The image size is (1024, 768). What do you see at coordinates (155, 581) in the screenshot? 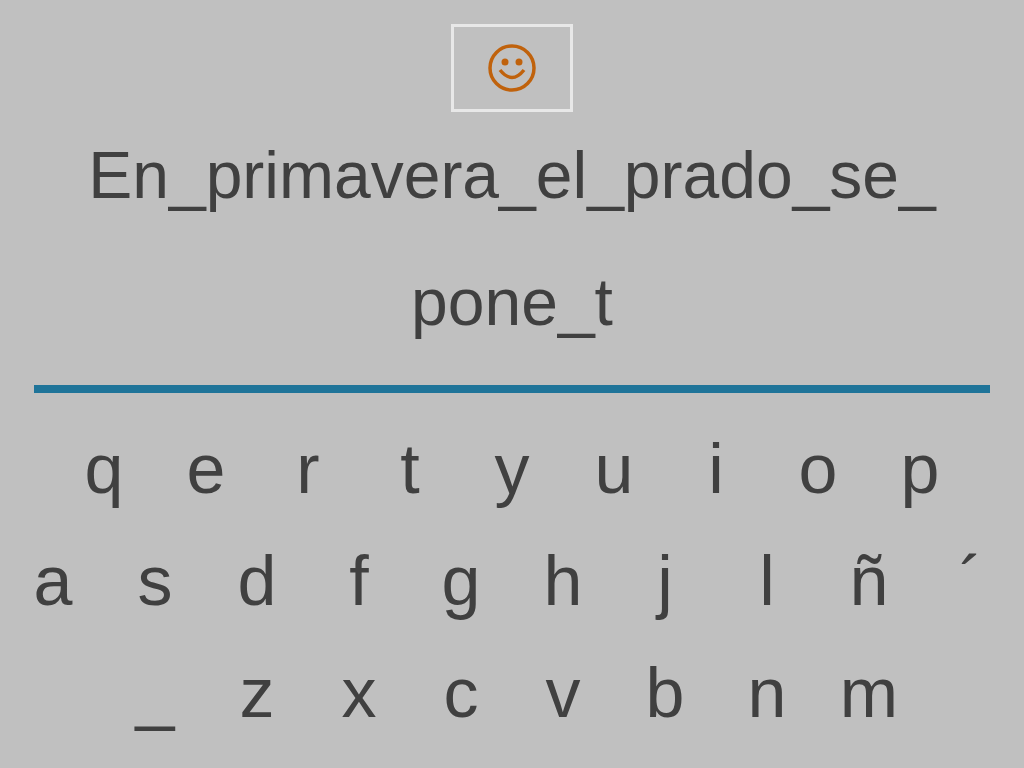
I see `letter-key: s` at bounding box center [155, 581].